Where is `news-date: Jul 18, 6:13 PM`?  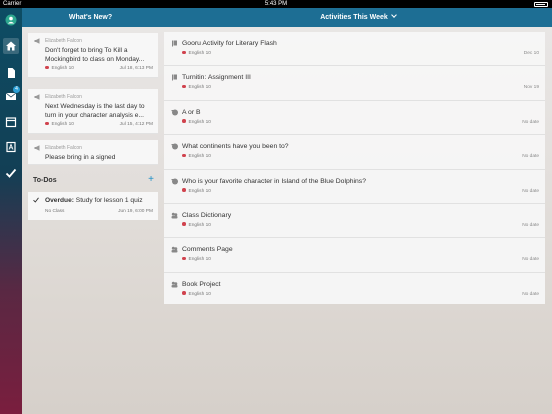 news-date: Jul 18, 6:13 PM is located at coordinates (136, 68).